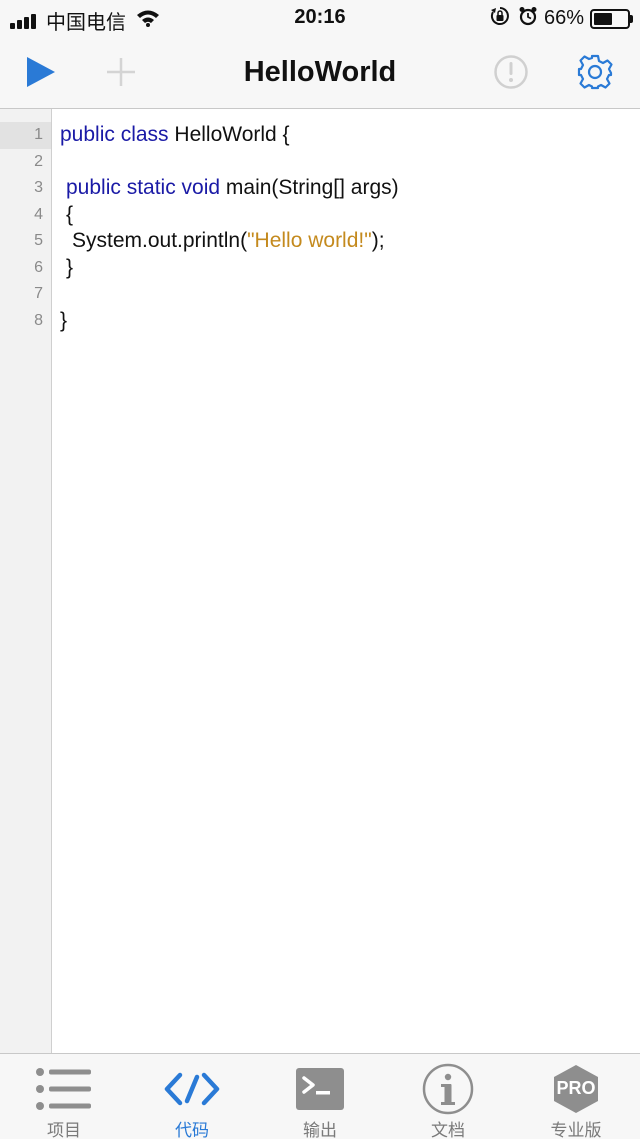 Image resolution: width=640 pixels, height=1141 pixels. I want to click on tab-code: 代码, so click(192, 1097).